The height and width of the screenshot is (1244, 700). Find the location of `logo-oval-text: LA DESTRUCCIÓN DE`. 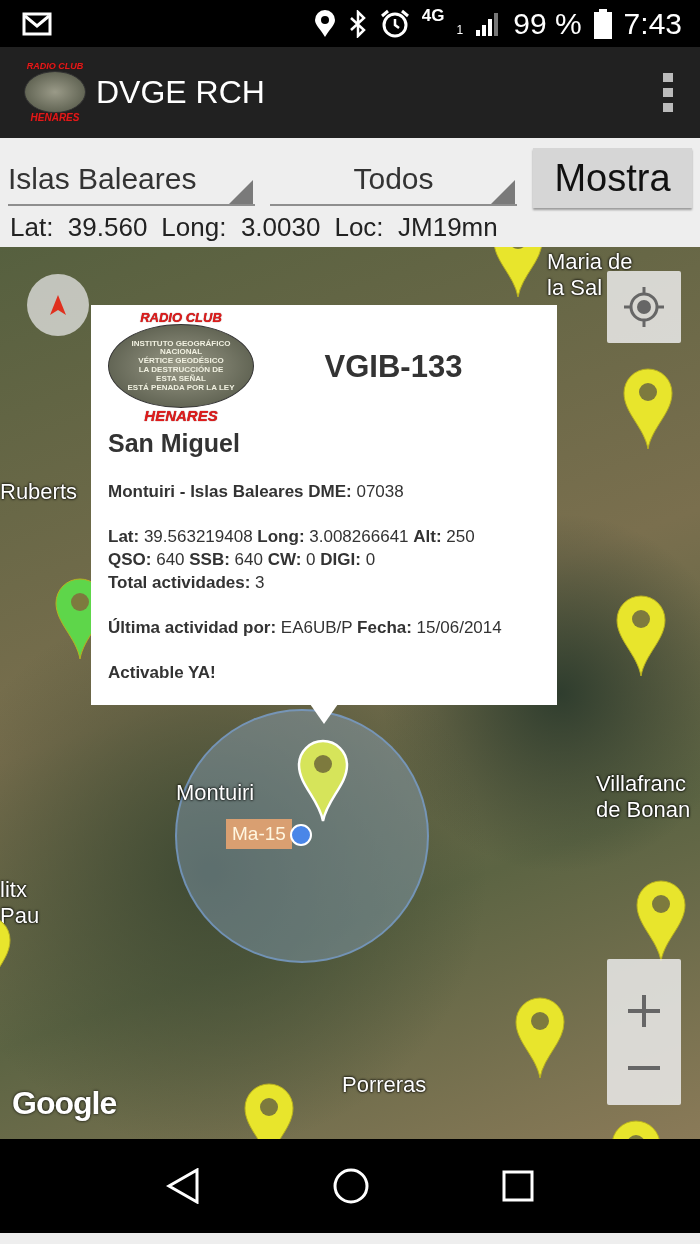

logo-oval-text: LA DESTRUCCIÓN DE is located at coordinates (181, 370).